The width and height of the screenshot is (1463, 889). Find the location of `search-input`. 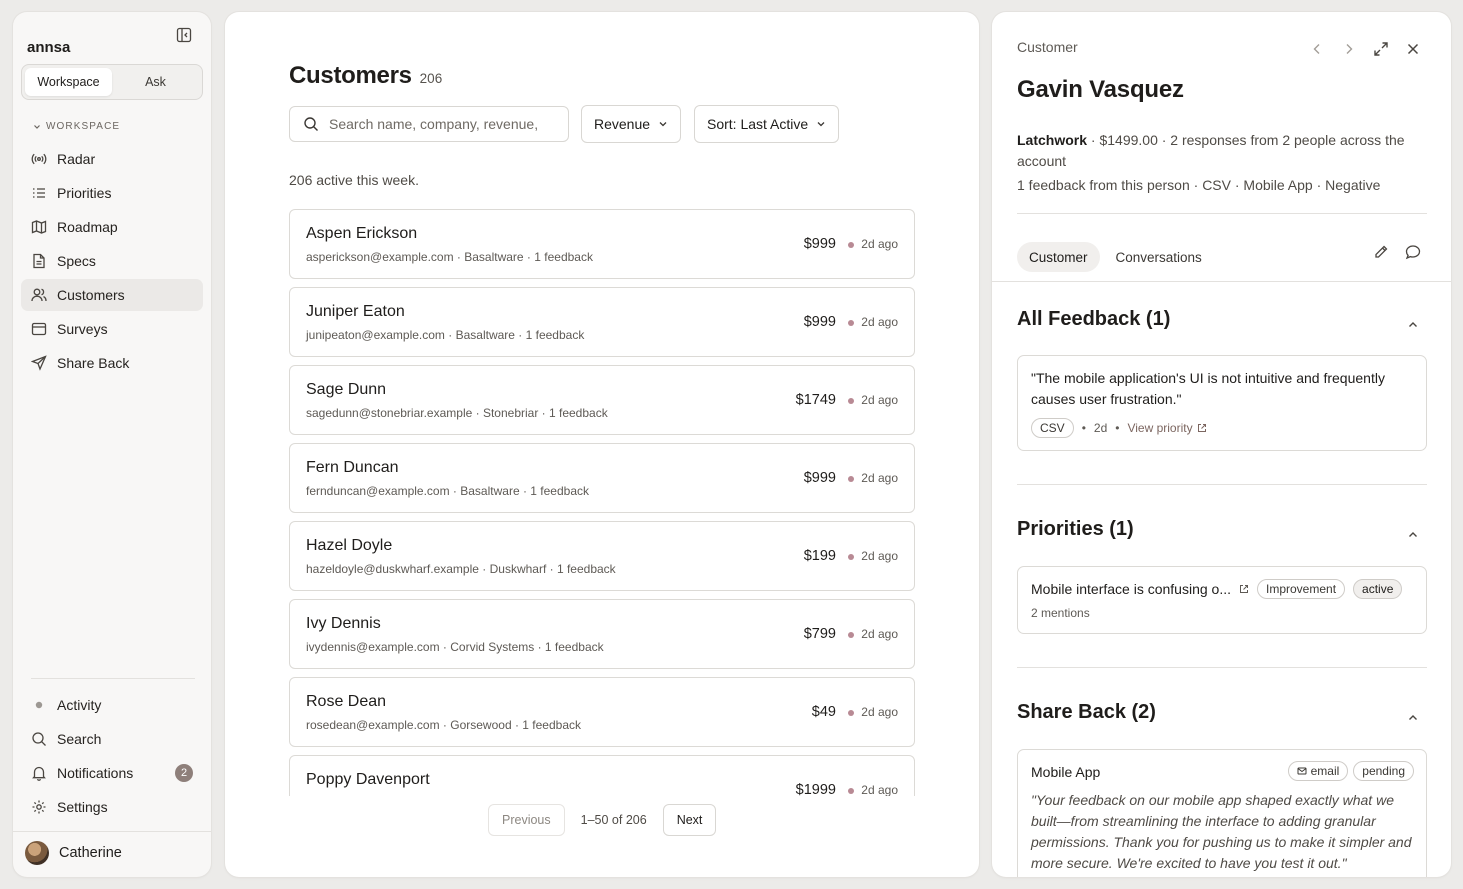

search-input is located at coordinates (439, 124).